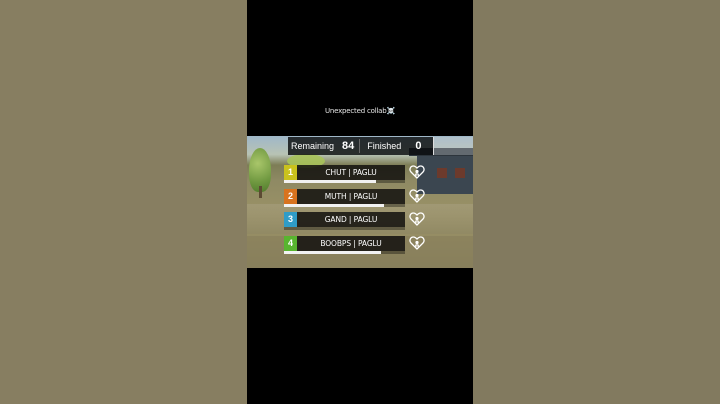 The image size is (720, 404). I want to click on finished-count: 0, so click(418, 146).